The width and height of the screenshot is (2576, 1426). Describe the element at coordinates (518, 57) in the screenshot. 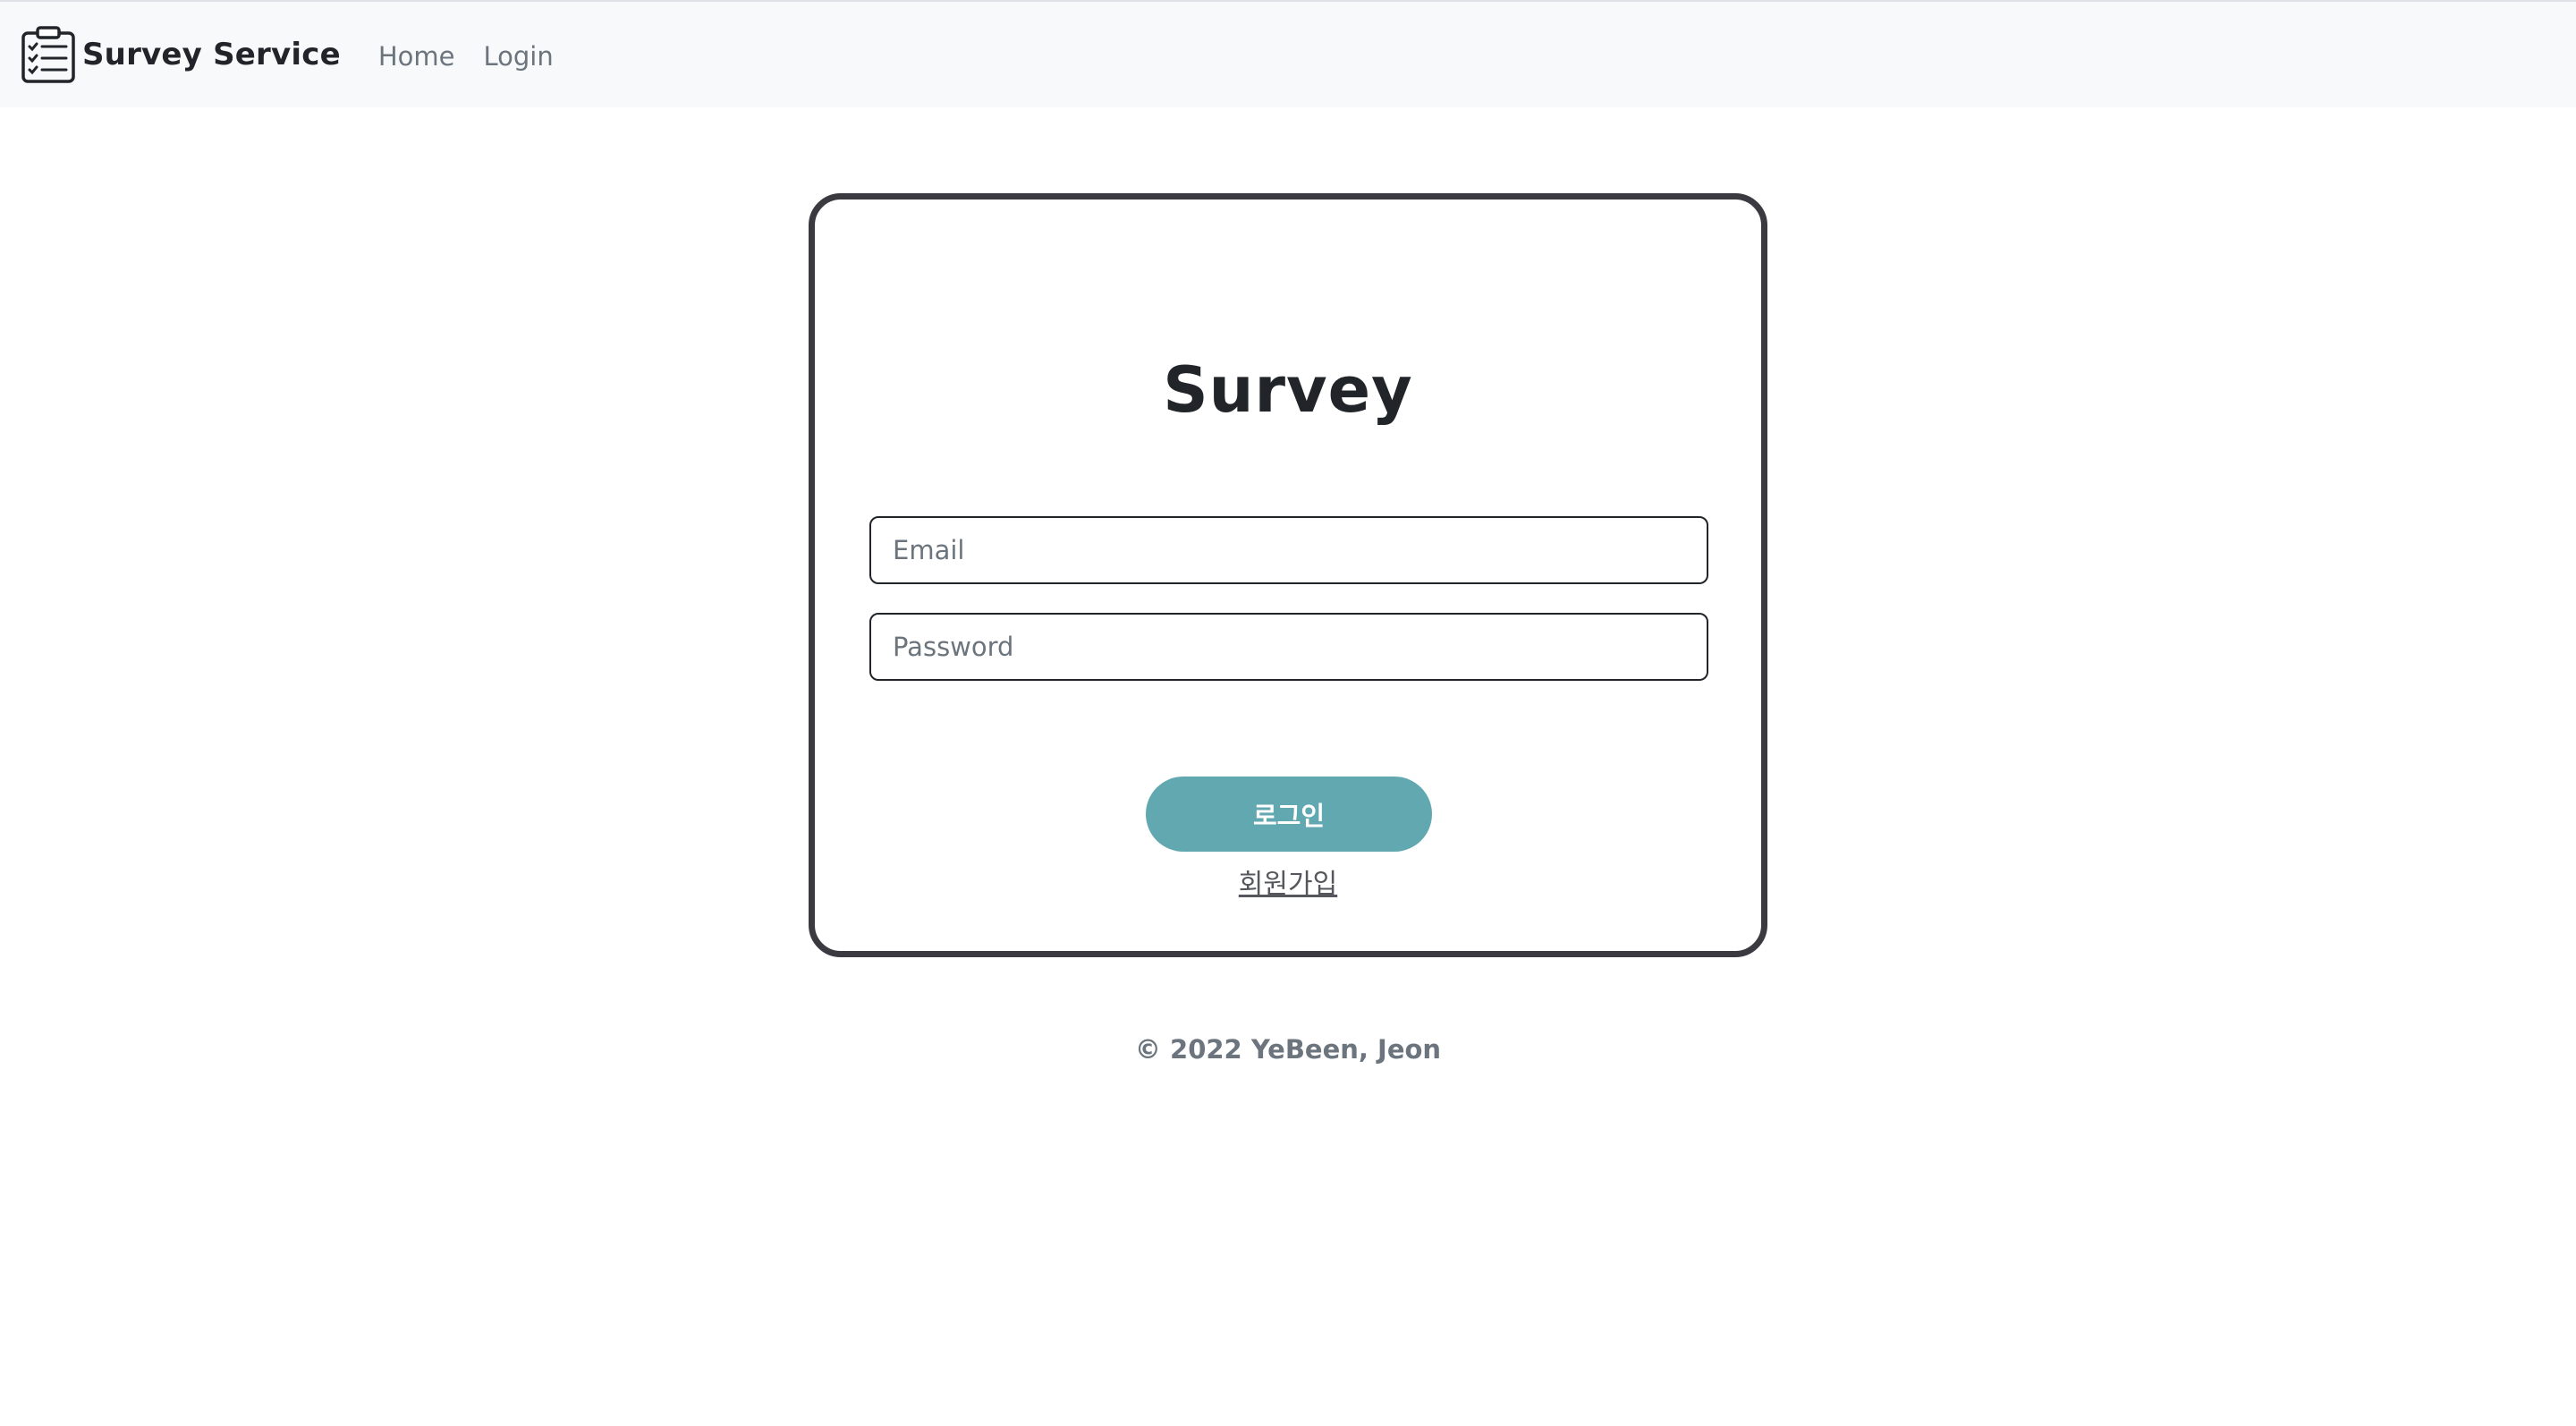

I see `nav-link-login: Login` at that location.